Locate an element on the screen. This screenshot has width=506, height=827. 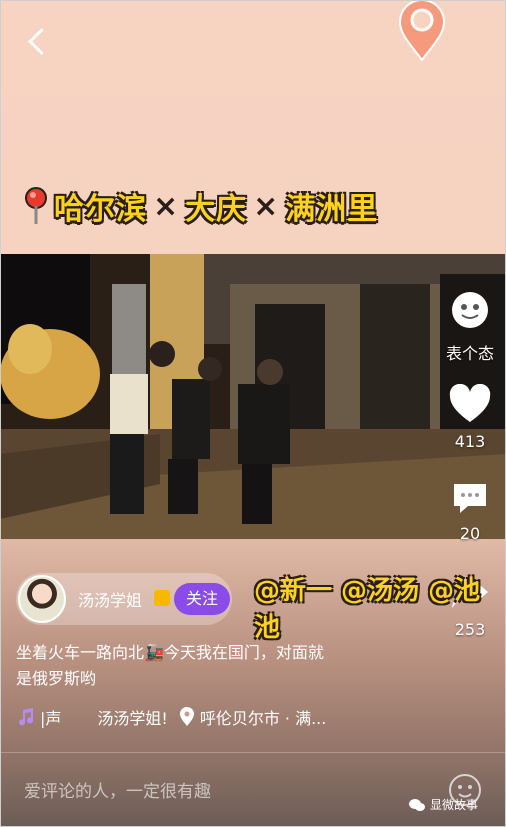
follow-button: 关注 is located at coordinates (202, 599).